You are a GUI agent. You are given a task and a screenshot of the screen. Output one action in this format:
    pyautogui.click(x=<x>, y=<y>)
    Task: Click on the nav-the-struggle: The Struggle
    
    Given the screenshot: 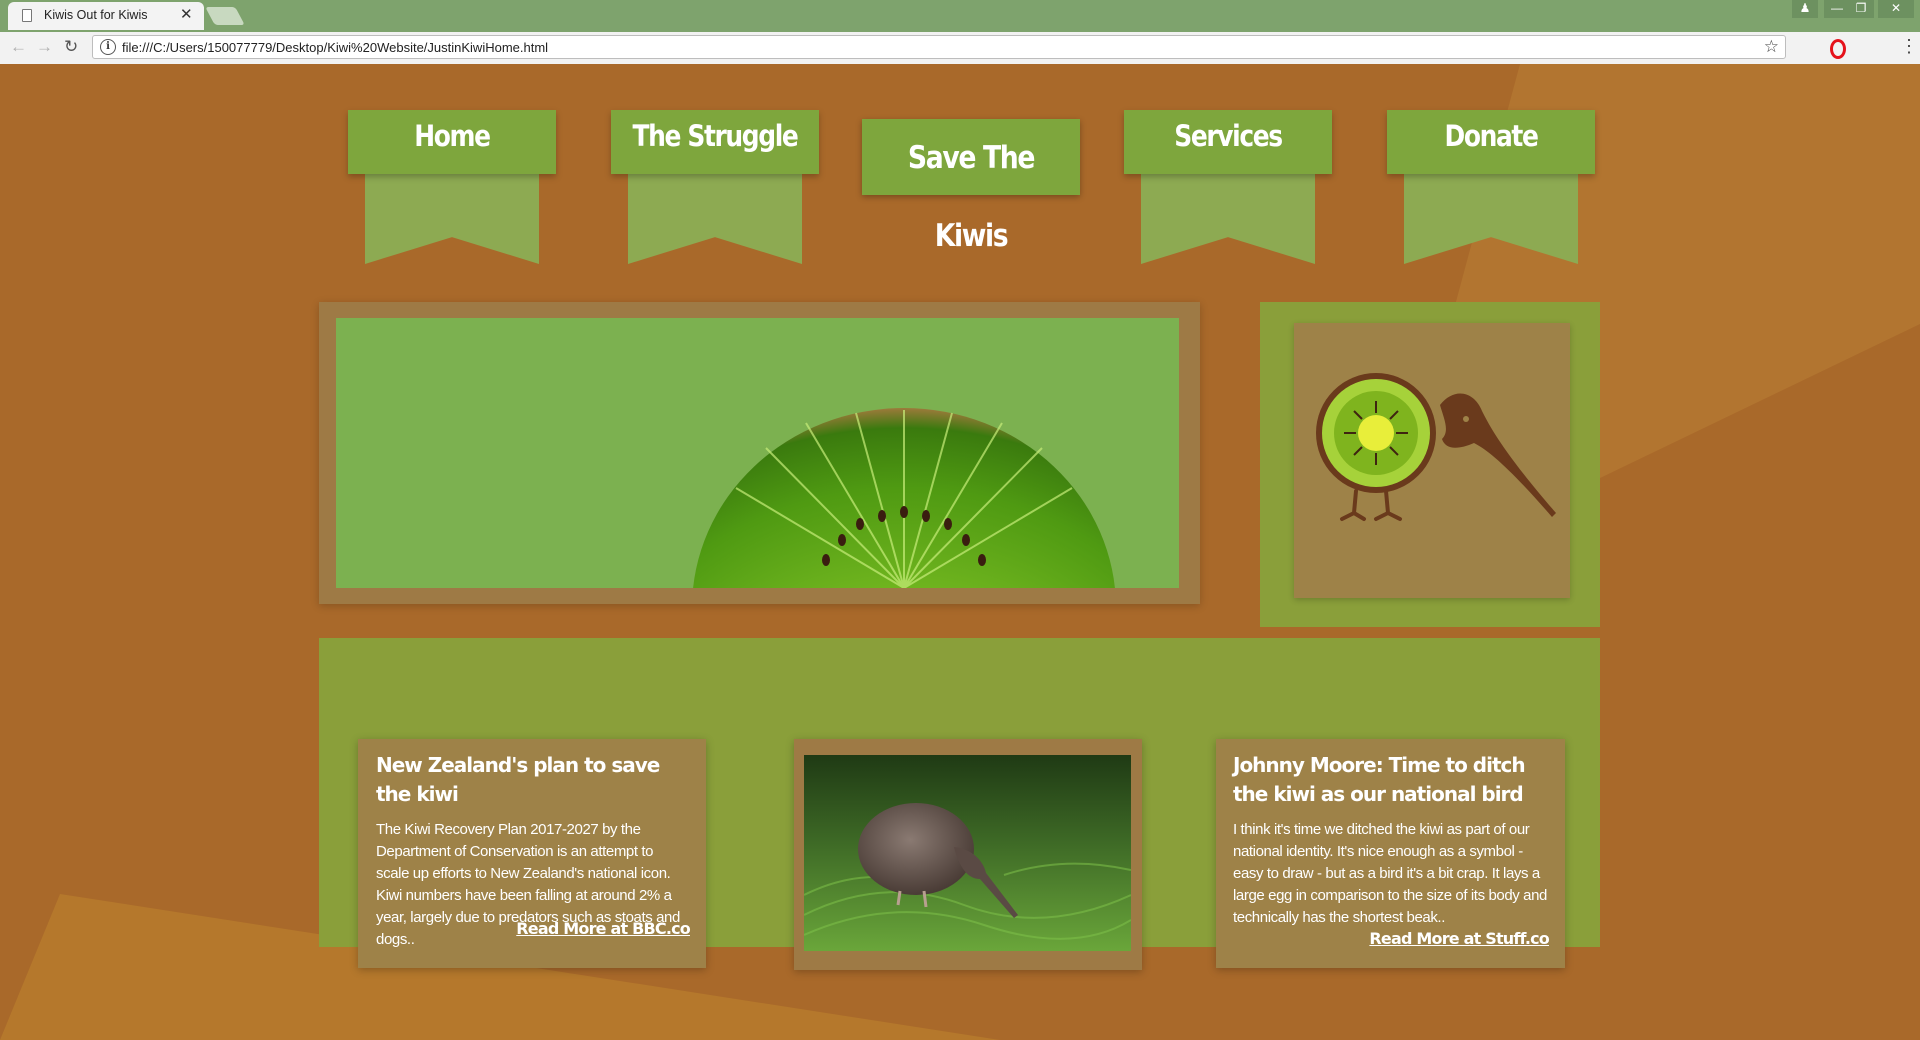 What is the action you would take?
    pyautogui.click(x=715, y=191)
    